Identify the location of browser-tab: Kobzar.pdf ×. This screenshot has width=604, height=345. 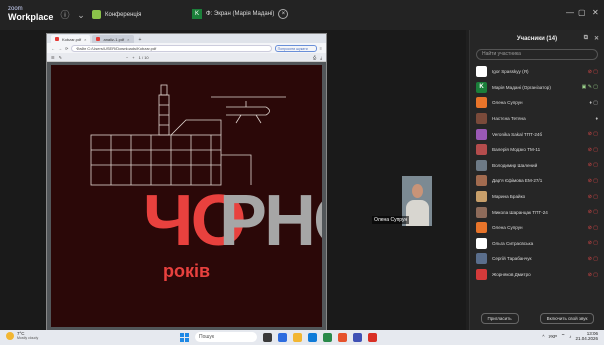
(71, 39).